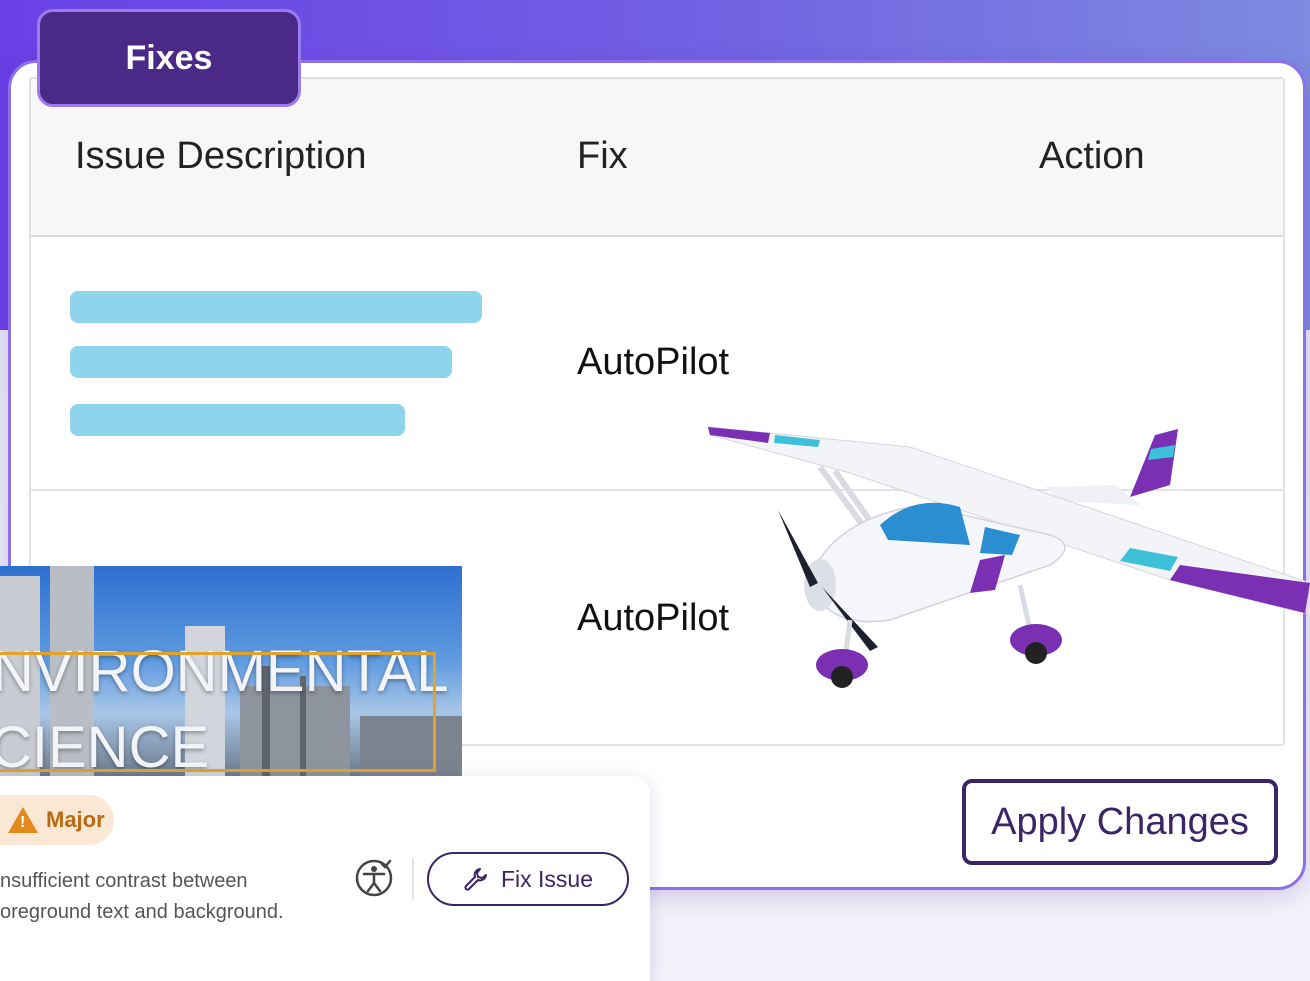  I want to click on fix-issue-label: Fix Issue, so click(547, 878).